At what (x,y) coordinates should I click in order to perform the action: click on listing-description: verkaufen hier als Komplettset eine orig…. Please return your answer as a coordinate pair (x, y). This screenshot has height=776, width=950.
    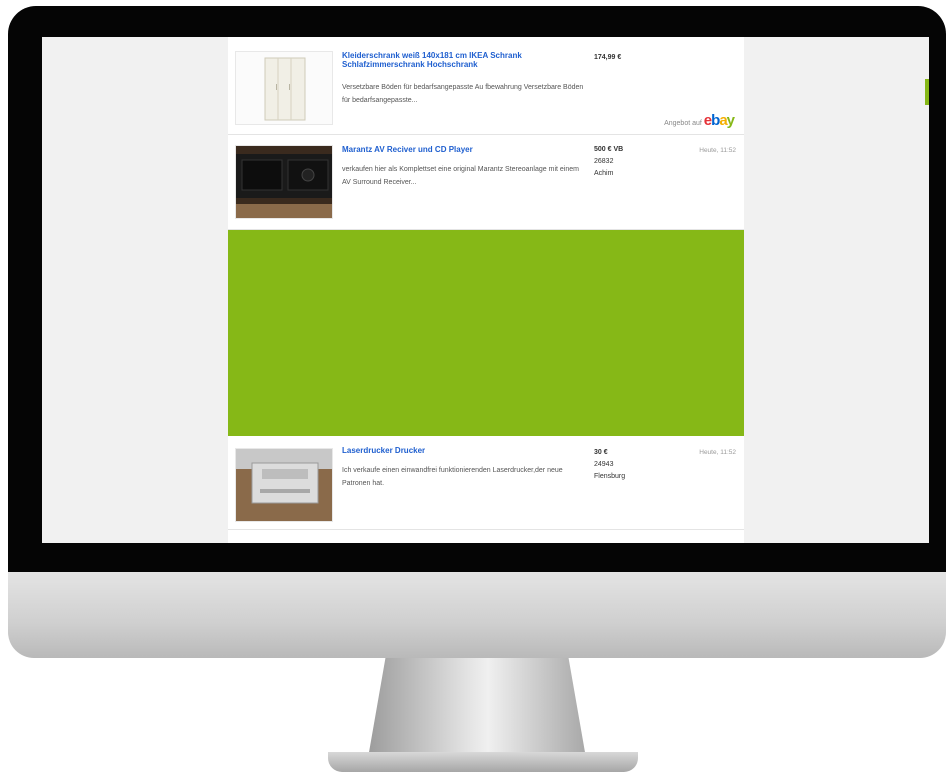
    Looking at the image, I should click on (460, 176).